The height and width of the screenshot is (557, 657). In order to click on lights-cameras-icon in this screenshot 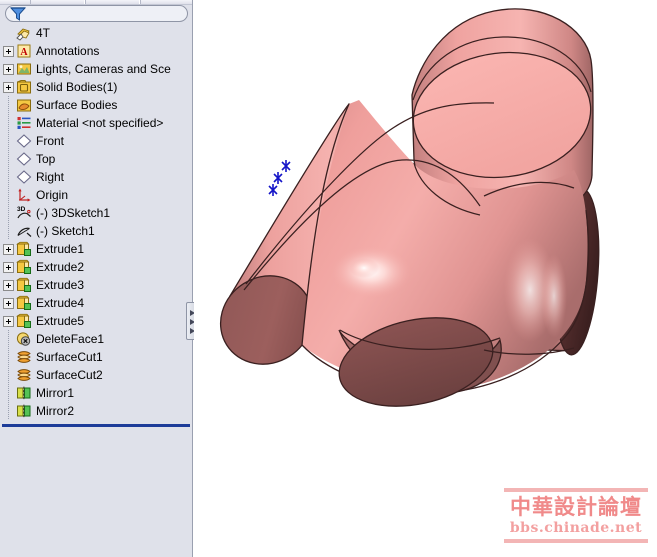, I will do `click(24, 69)`.